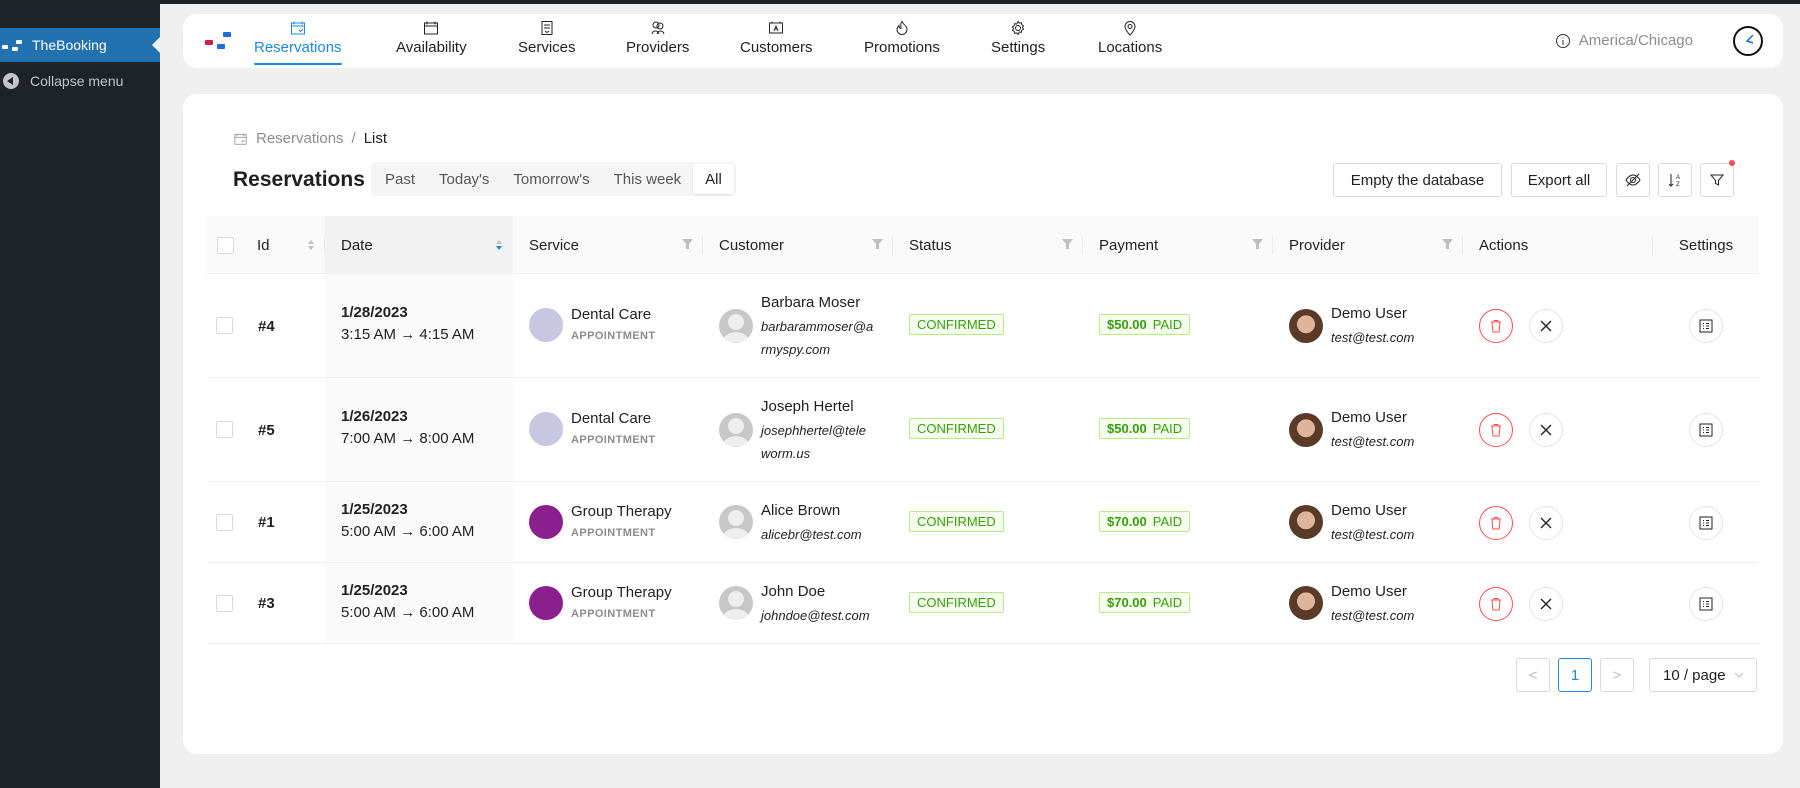 The height and width of the screenshot is (788, 1800). What do you see at coordinates (658, 47) in the screenshot?
I see `tab-label: Providers` at bounding box center [658, 47].